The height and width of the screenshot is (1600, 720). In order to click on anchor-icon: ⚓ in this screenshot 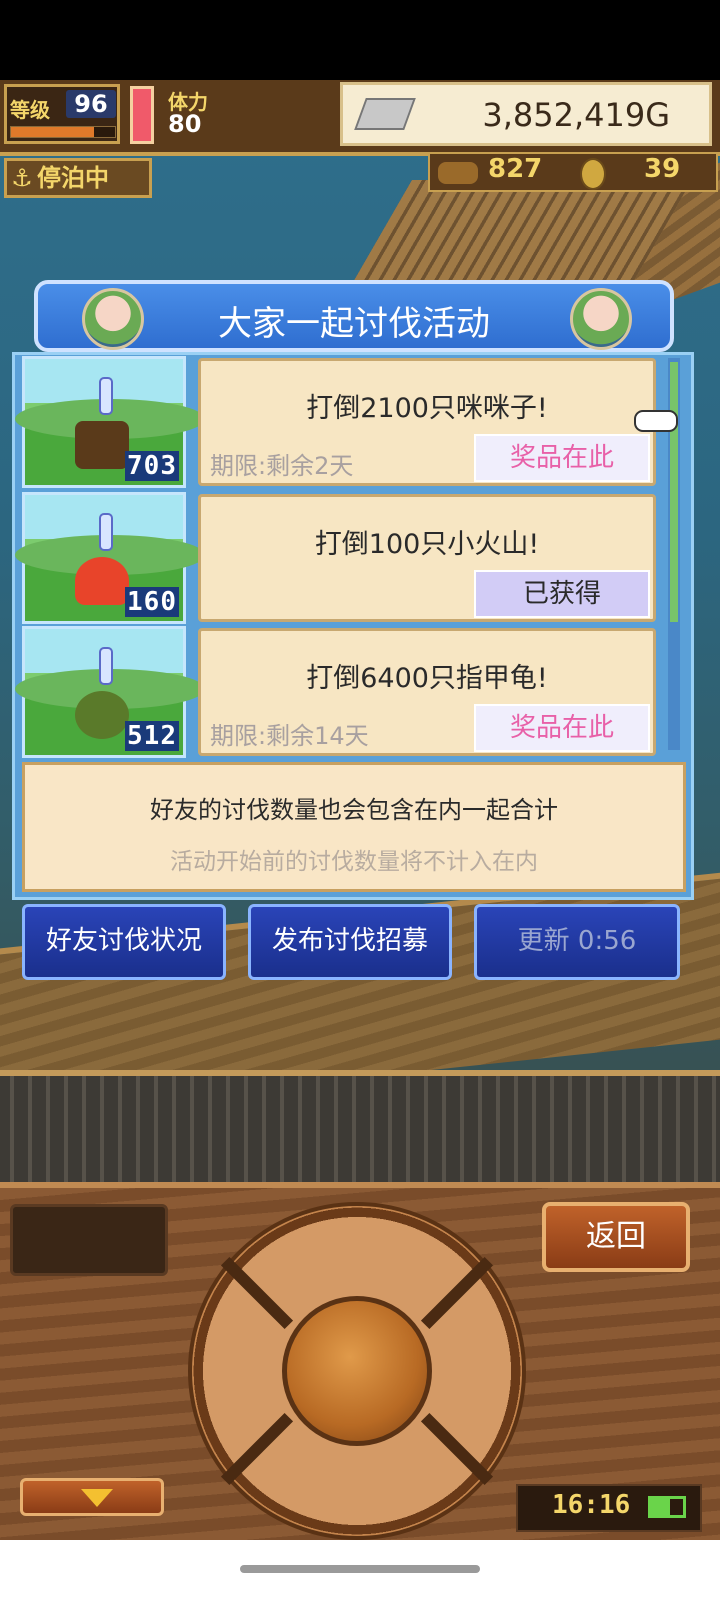, I will do `click(22, 178)`.